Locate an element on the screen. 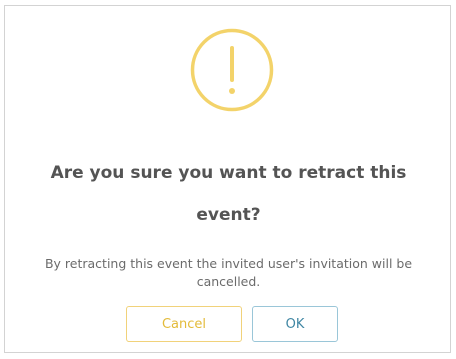 This screenshot has height=359, width=456. exclamation-circle-icon is located at coordinates (232, 70).